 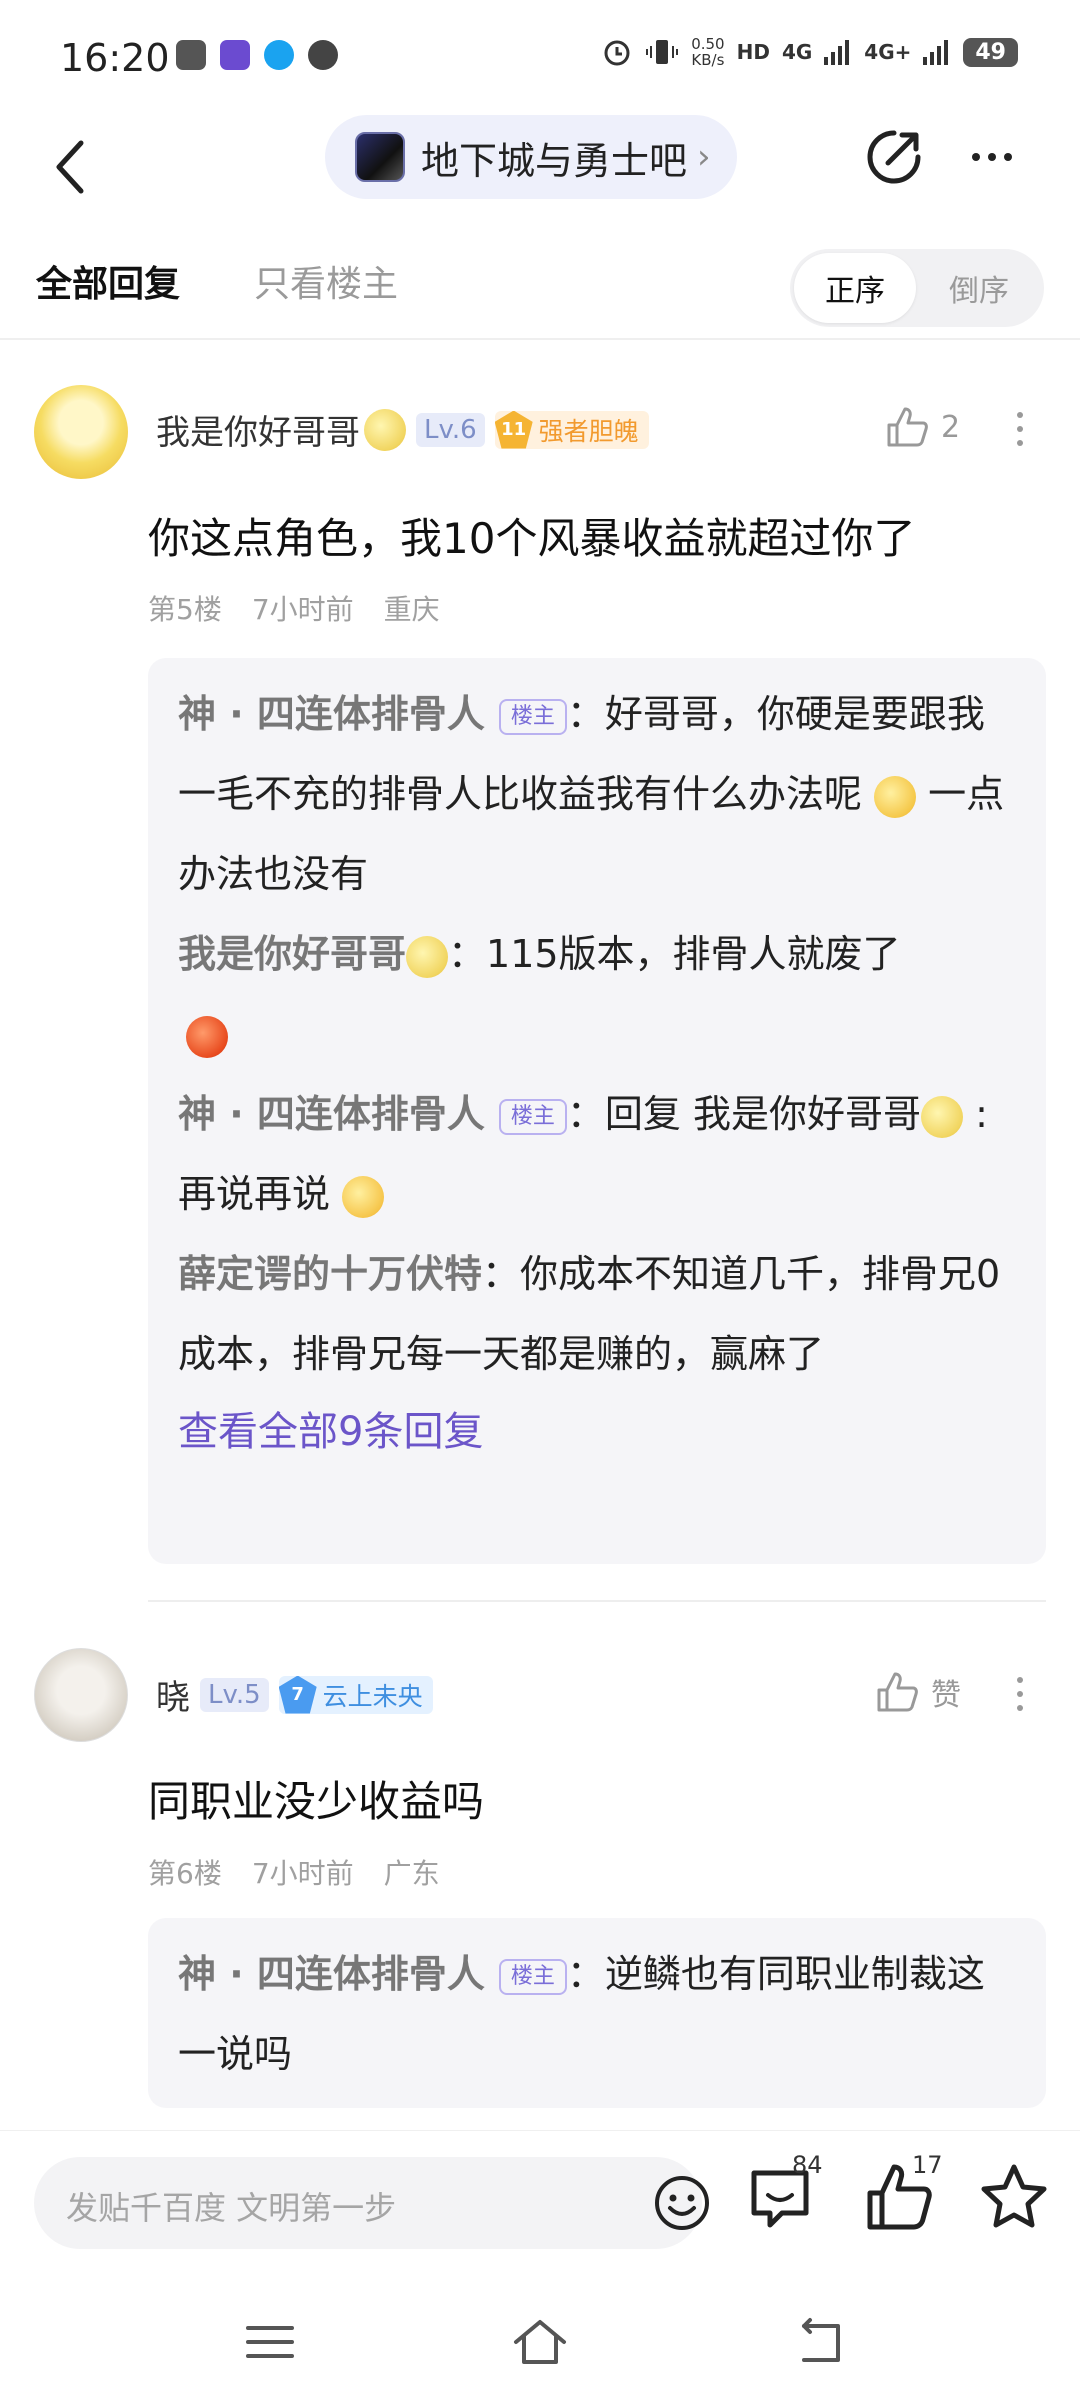 What do you see at coordinates (917, 288) in the screenshot?
I see `order-toggle: 正序 倒序` at bounding box center [917, 288].